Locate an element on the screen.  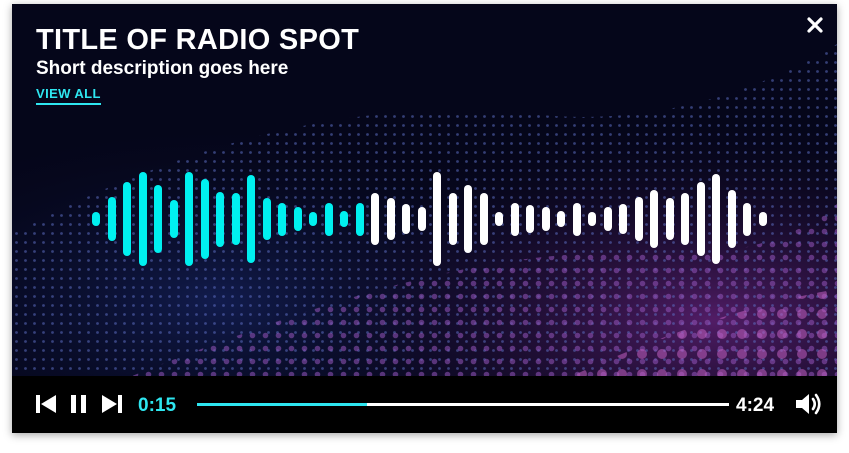
player-controls-bar: 0:15 4:24 is located at coordinates (424, 404).